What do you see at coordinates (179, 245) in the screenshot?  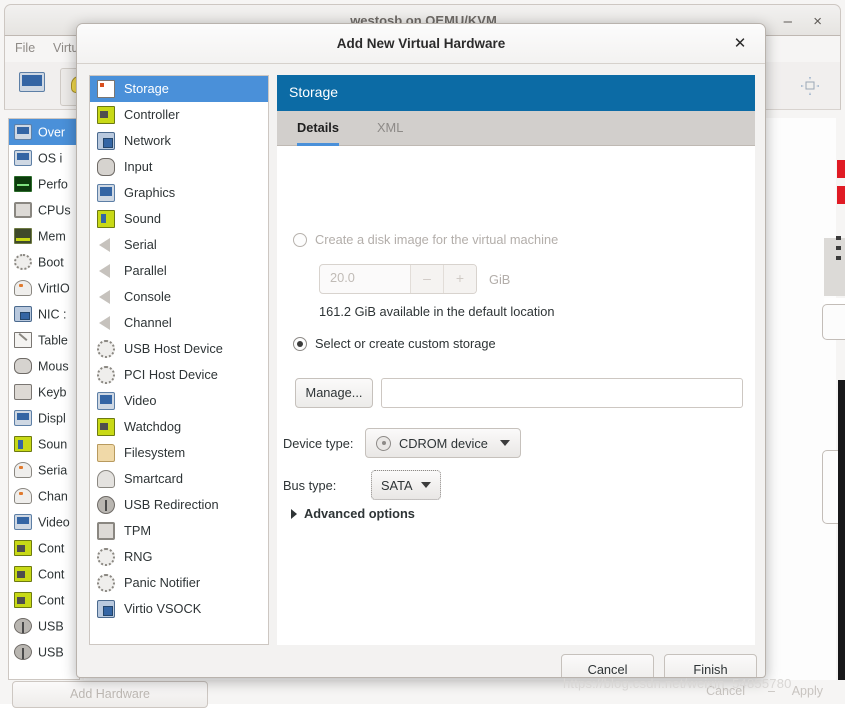 I see `hardware-type-item-serial: Serial` at bounding box center [179, 245].